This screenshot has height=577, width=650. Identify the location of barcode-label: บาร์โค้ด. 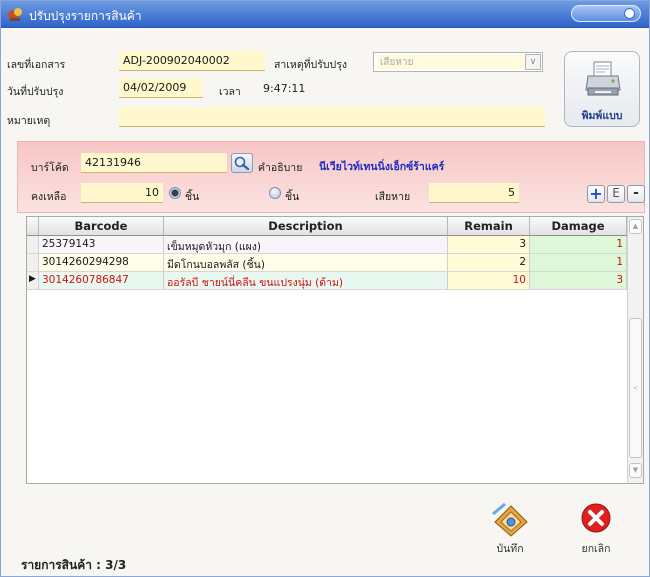
(50, 168).